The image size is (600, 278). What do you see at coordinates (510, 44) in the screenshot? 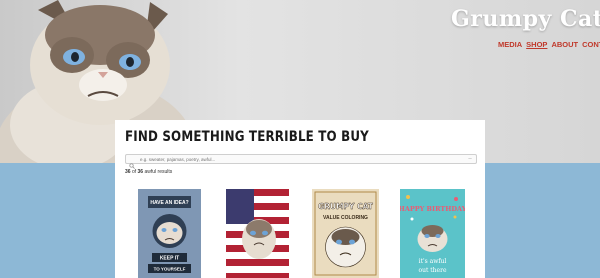
I see `nav-media: MEDIA` at bounding box center [510, 44].